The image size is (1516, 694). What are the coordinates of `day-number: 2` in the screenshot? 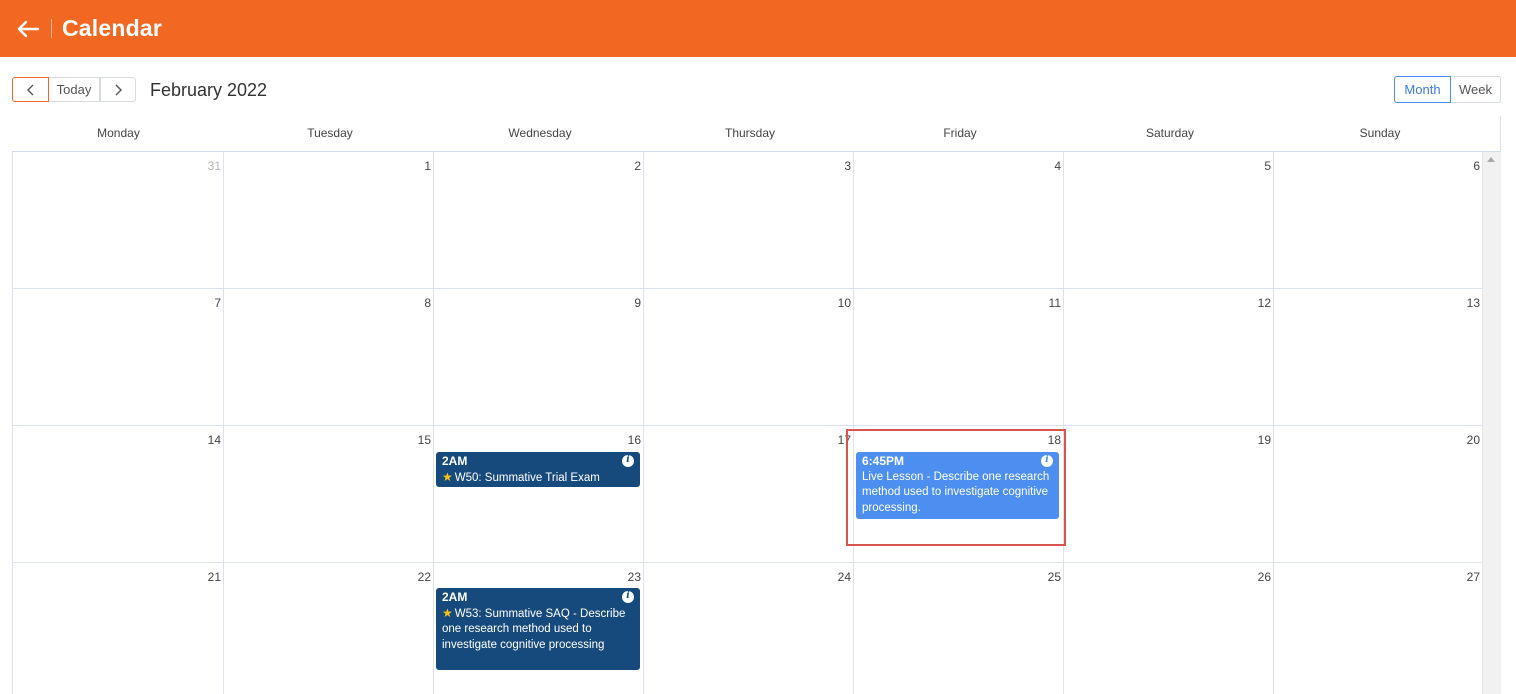 It's located at (637, 166).